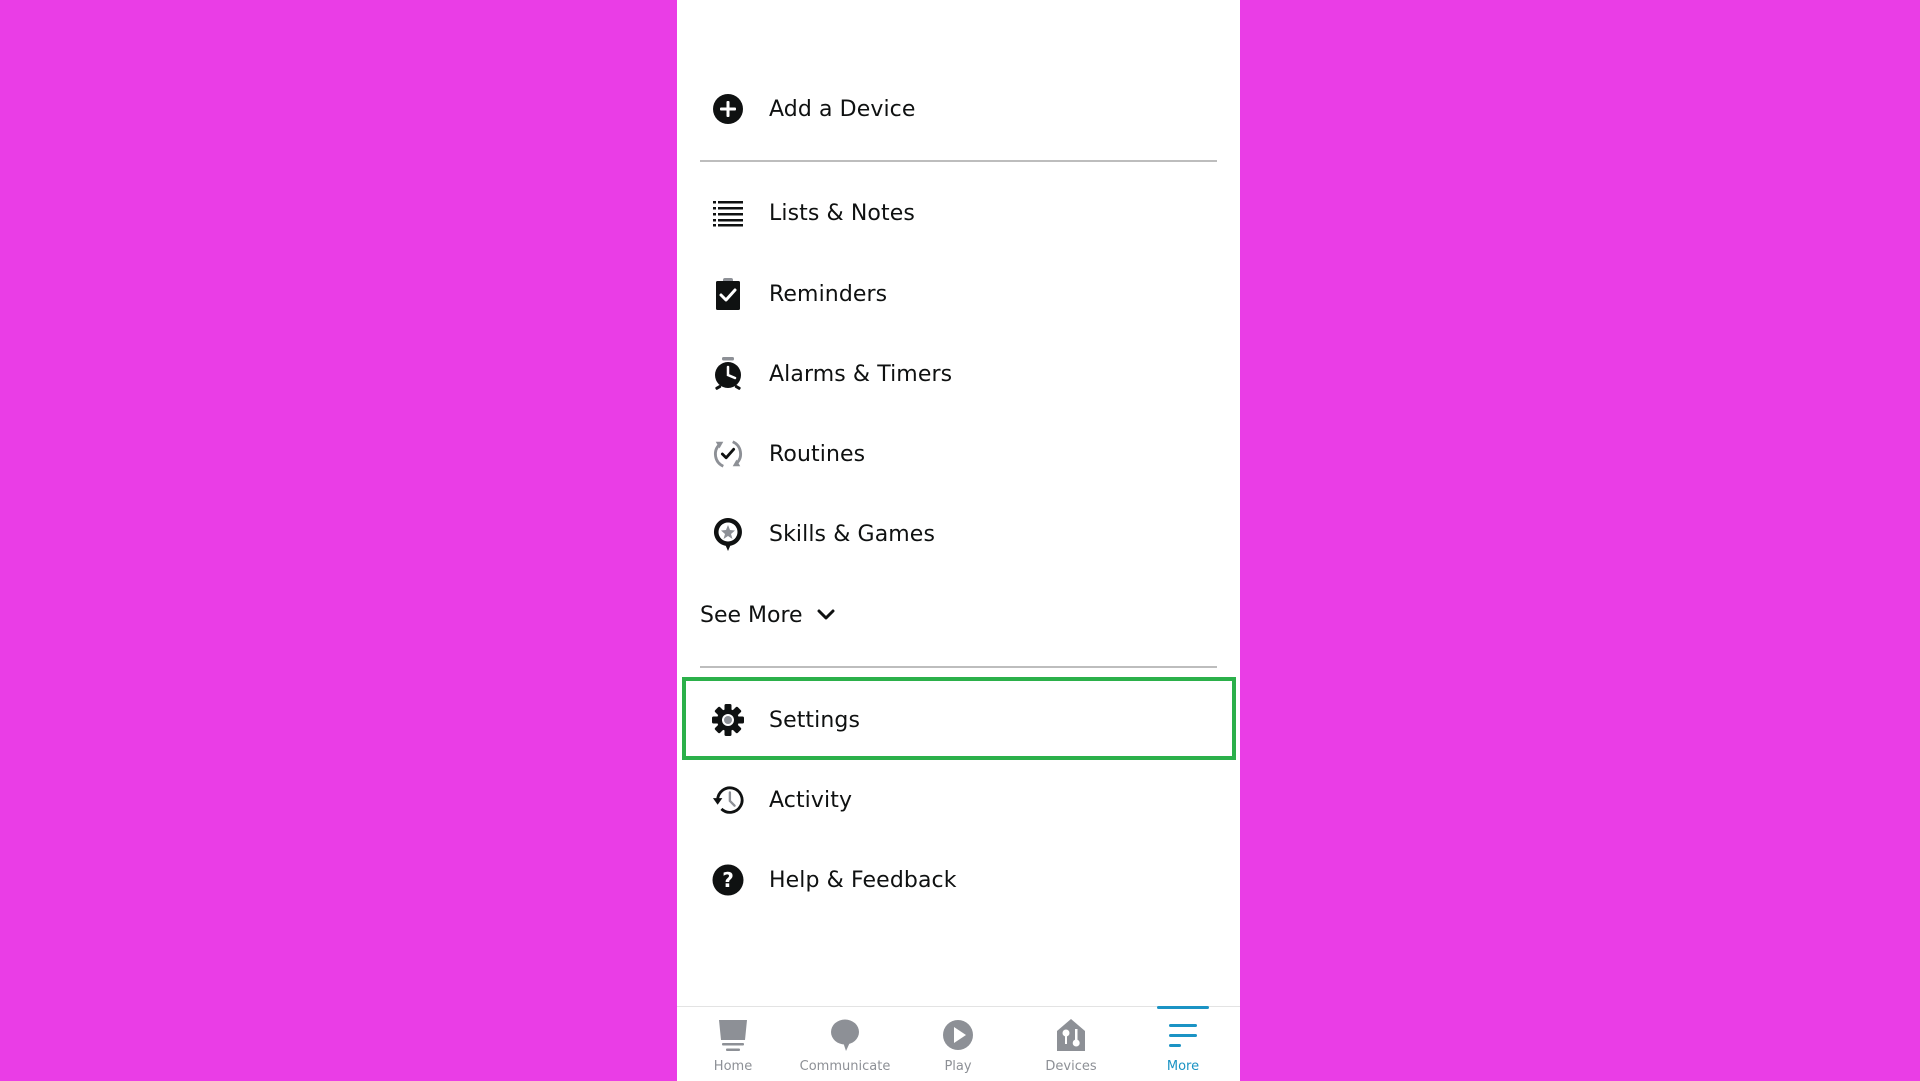 This screenshot has height=1081, width=1920. I want to click on alarm-clock-icon, so click(728, 373).